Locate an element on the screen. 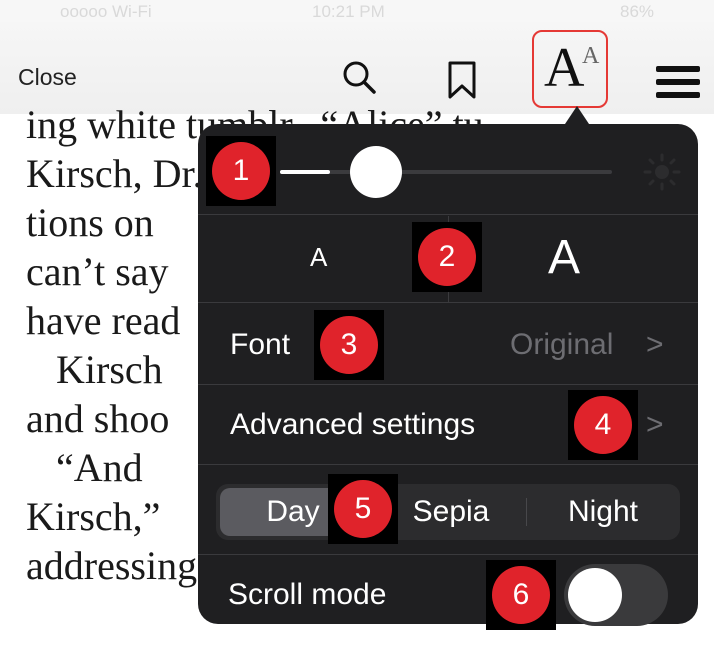  decrease-font-size-button: A is located at coordinates (318, 257).